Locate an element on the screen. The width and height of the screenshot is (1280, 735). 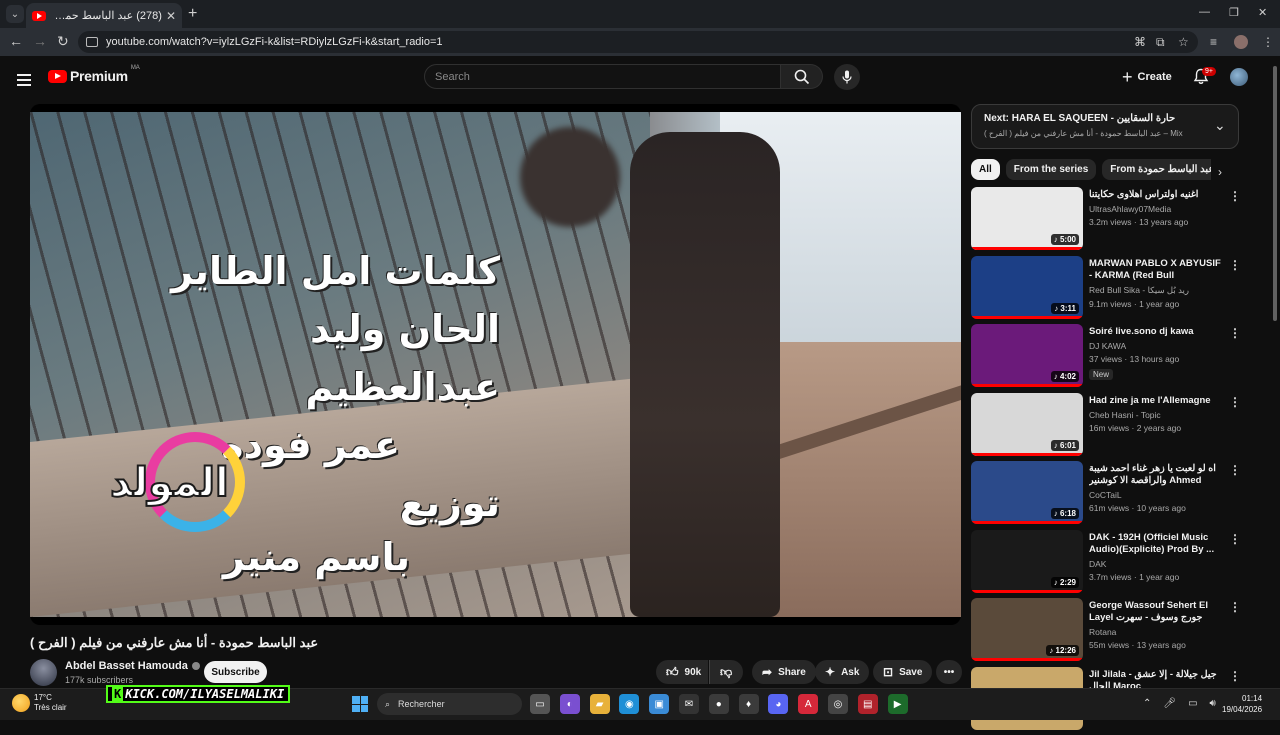
video-thumbnail: ♪ 5:00 is located at coordinates (1027, 218).